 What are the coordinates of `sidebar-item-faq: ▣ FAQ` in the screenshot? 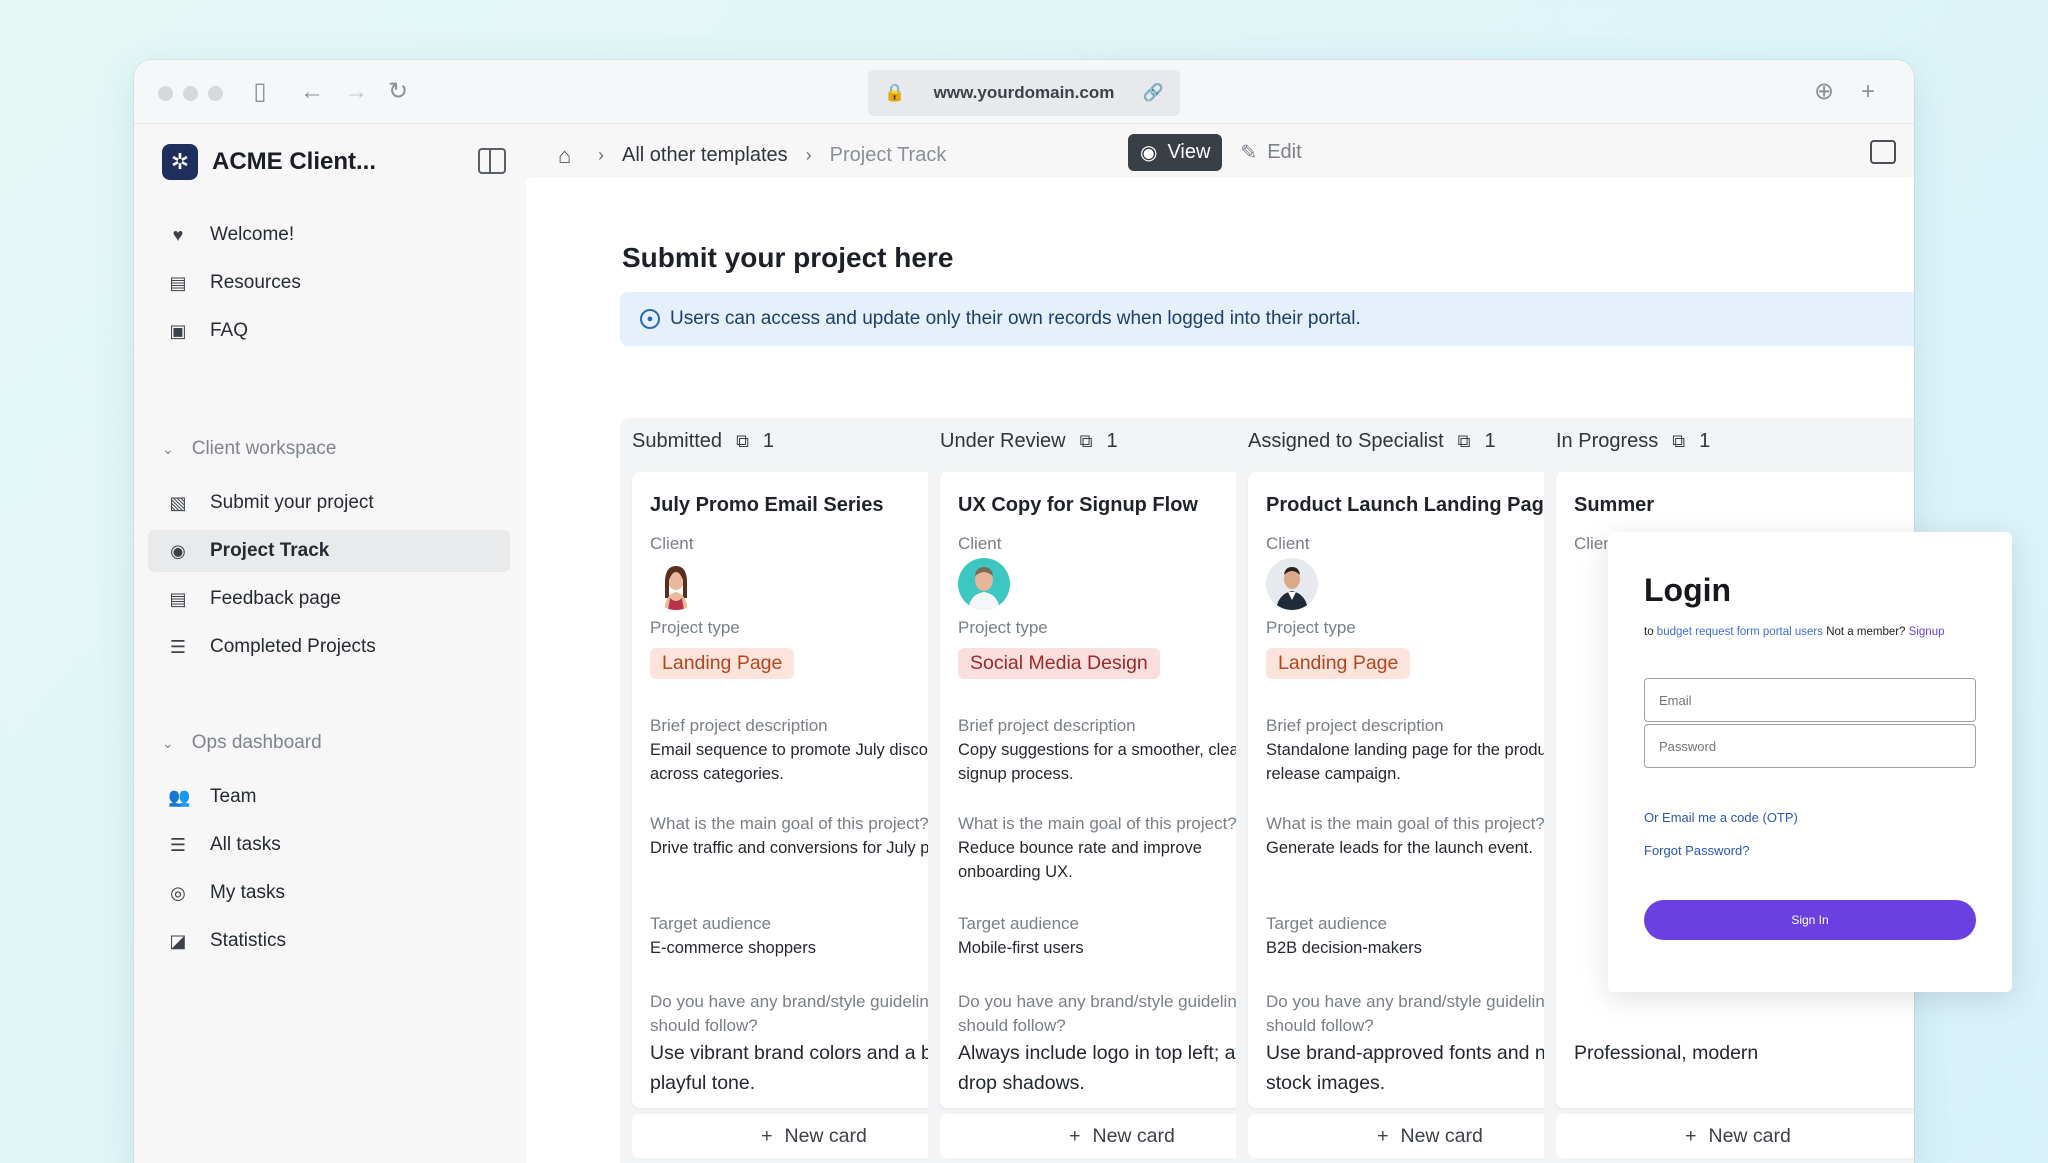 It's located at (329, 331).